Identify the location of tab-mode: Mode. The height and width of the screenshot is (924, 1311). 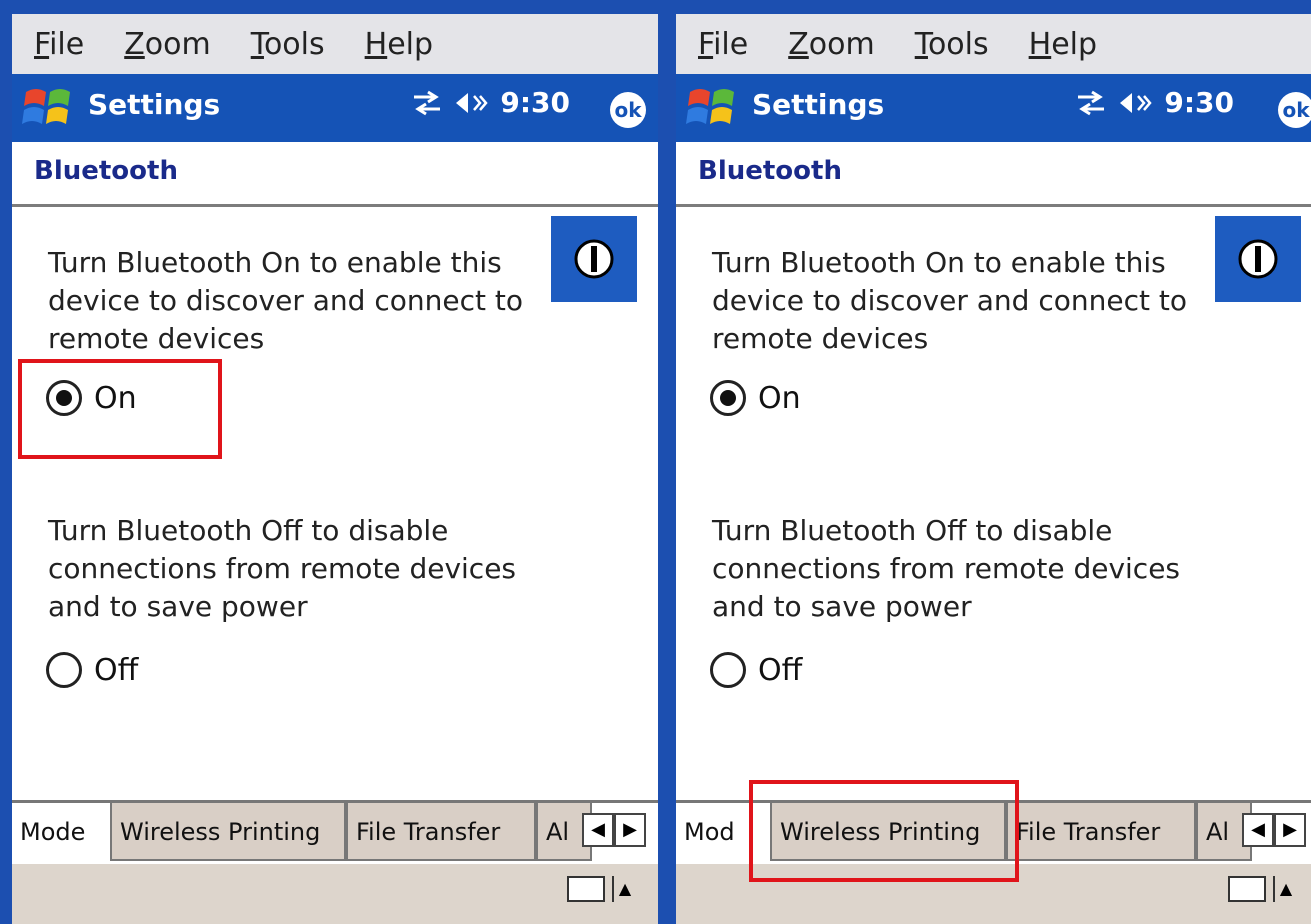
(61, 832).